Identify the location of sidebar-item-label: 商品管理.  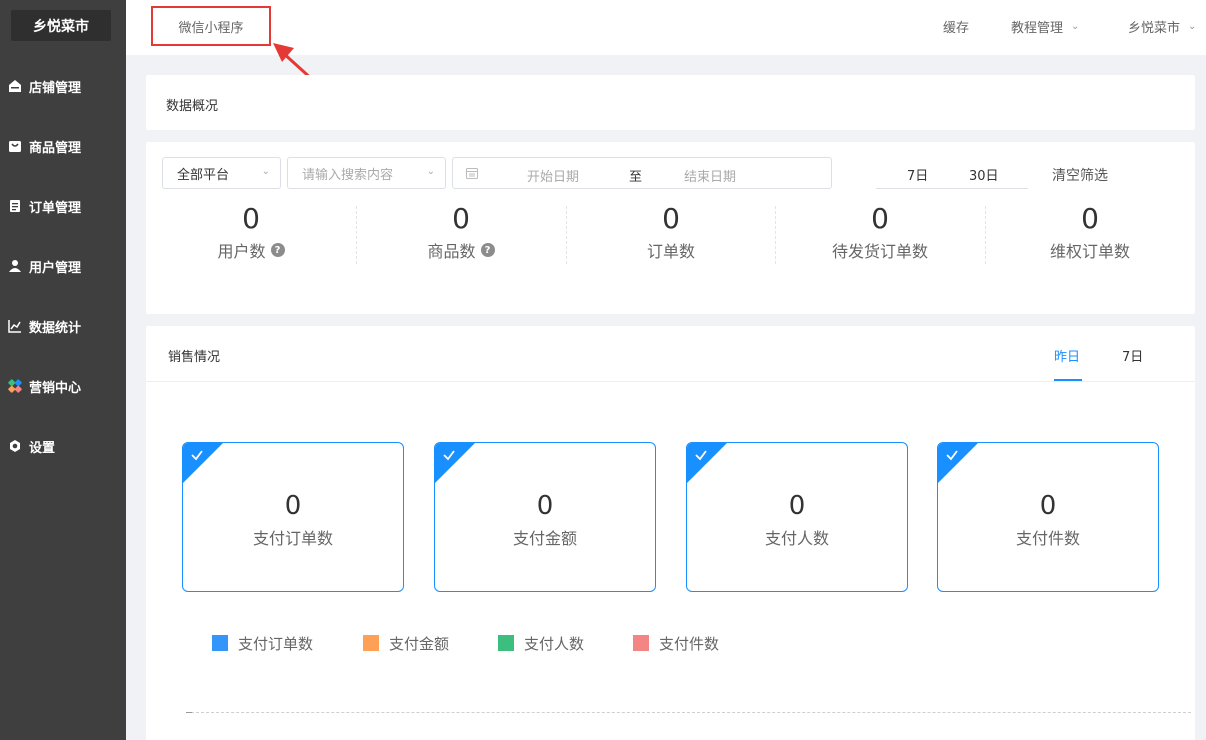
(55, 148).